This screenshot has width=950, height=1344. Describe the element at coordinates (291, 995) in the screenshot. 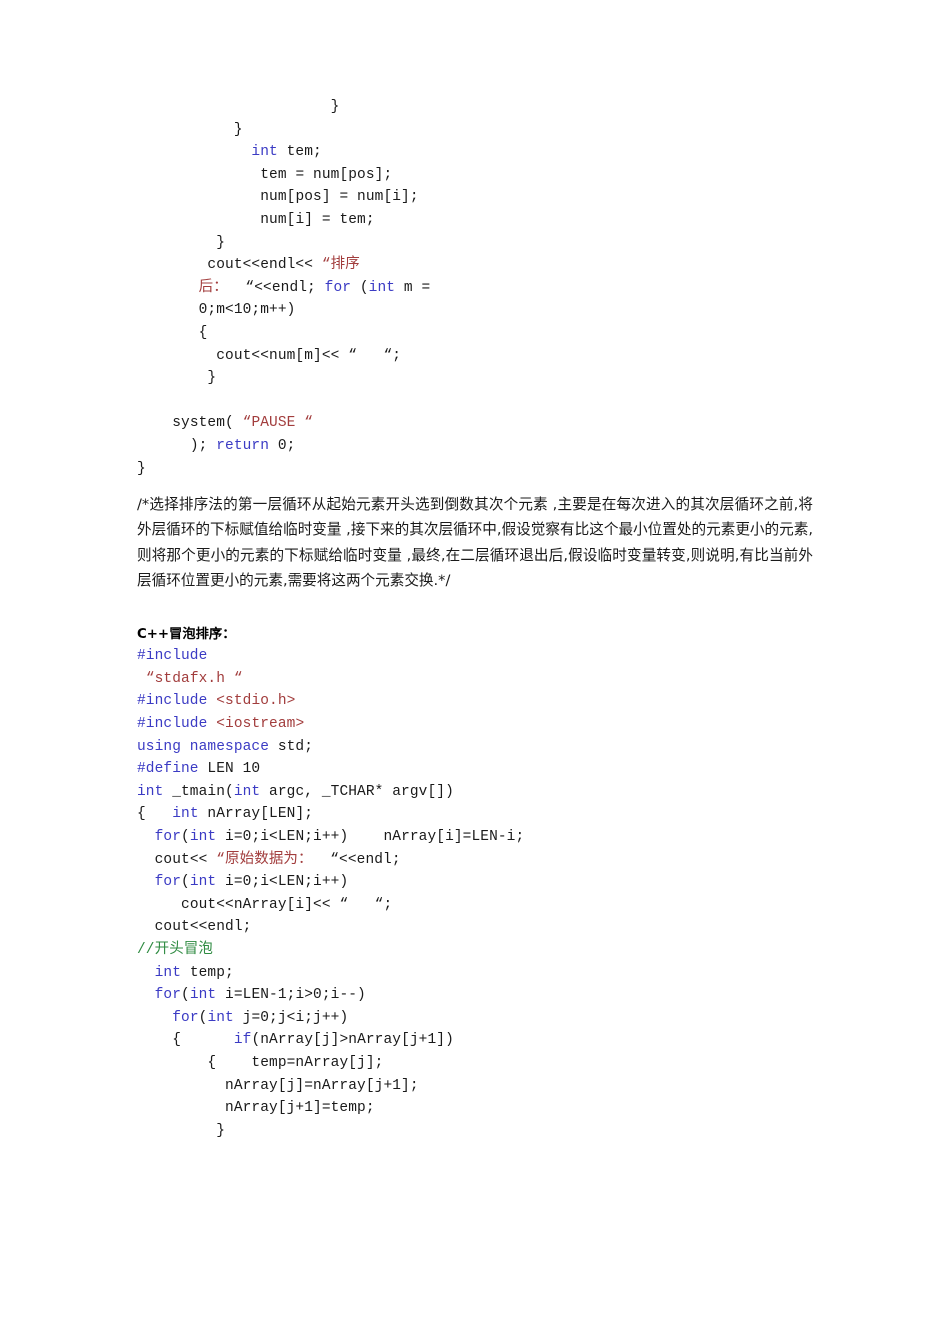

I see `code-token-plain: i=LEN-1;i>0;i--)` at that location.